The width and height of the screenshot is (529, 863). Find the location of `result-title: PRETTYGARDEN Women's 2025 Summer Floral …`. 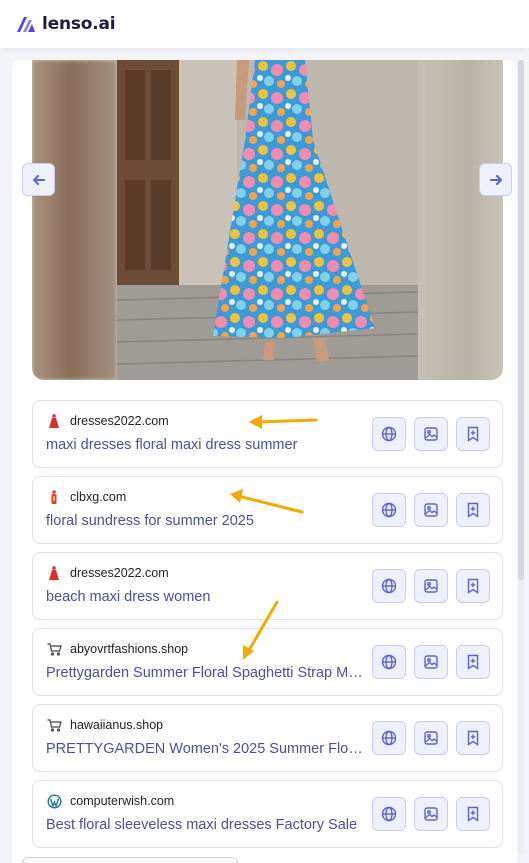

result-title: PRETTYGARDEN Women's 2025 Summer Floral … is located at coordinates (205, 749).